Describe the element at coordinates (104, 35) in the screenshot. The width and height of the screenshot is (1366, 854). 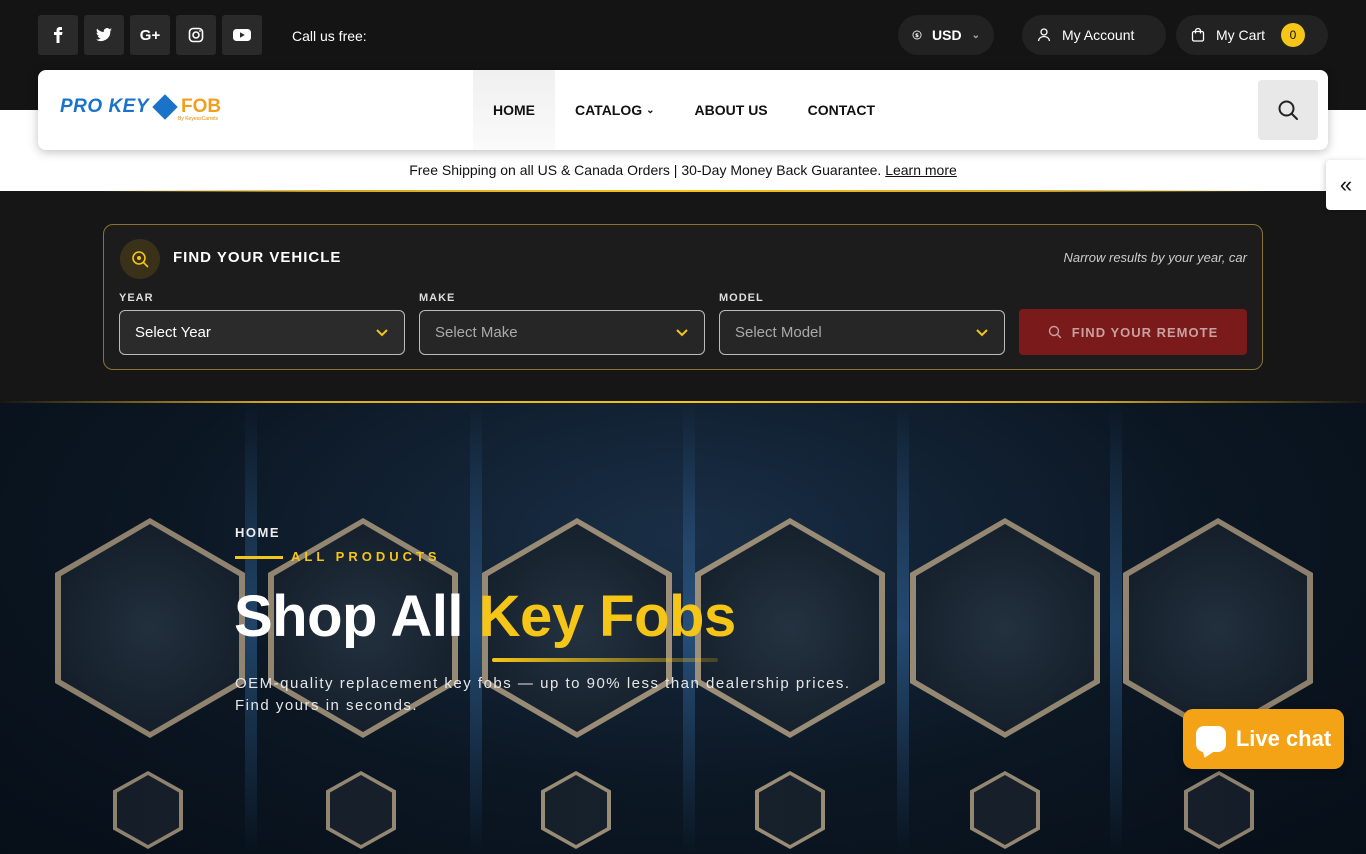
I see `twitter-icon` at that location.